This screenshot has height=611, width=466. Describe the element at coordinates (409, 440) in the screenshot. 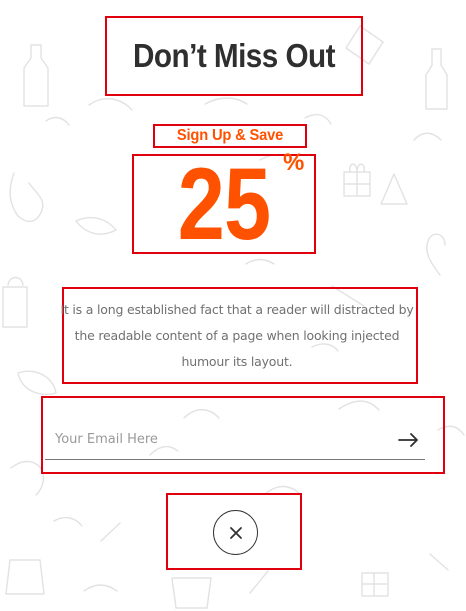

I see `arrow-right-icon` at that location.